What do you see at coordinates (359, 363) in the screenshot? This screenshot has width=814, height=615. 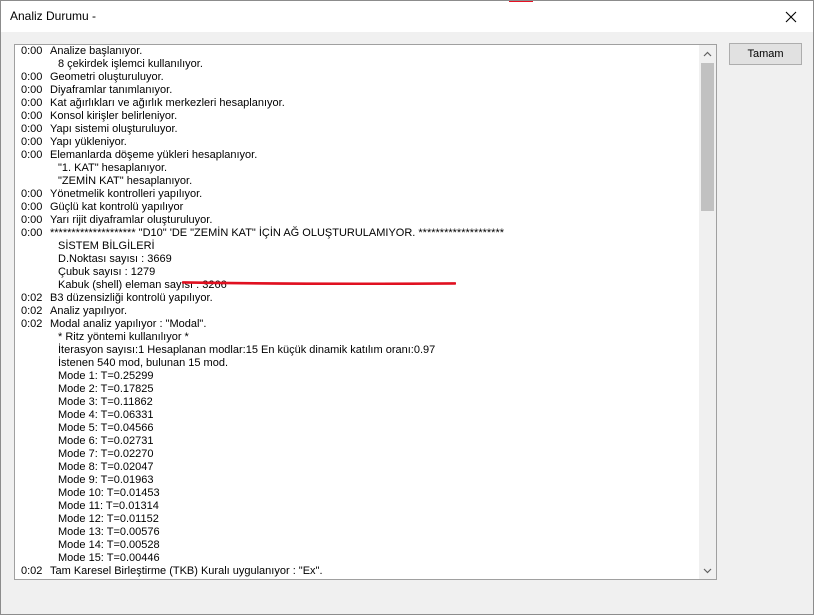 I see `log-line: İstenen 540 mod, bulunan 15 mod.` at bounding box center [359, 363].